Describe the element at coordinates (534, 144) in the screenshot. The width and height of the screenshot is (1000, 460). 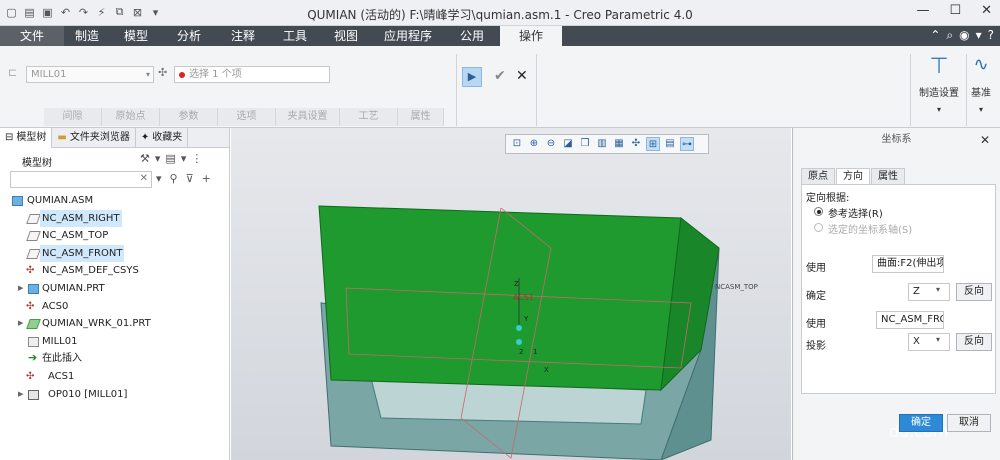
I see `zoom-in-icon: ⊕` at that location.